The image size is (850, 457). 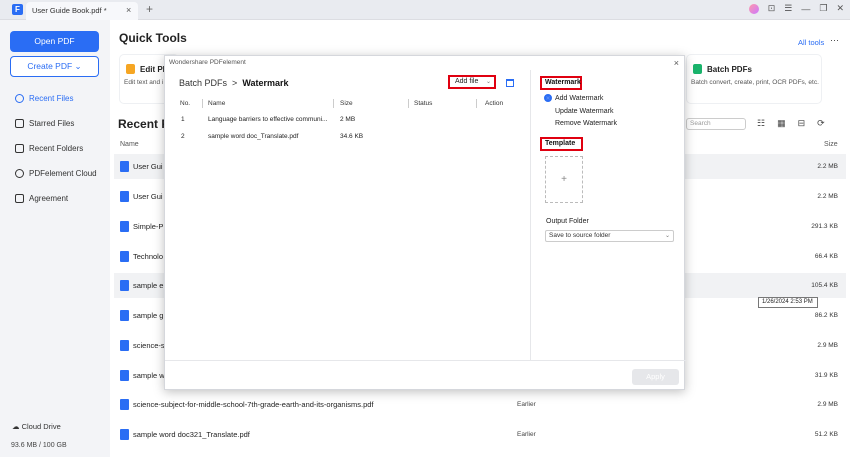 What do you see at coordinates (191, 434) in the screenshot?
I see `file-name: sample word doc321_Translate.pdf` at bounding box center [191, 434].